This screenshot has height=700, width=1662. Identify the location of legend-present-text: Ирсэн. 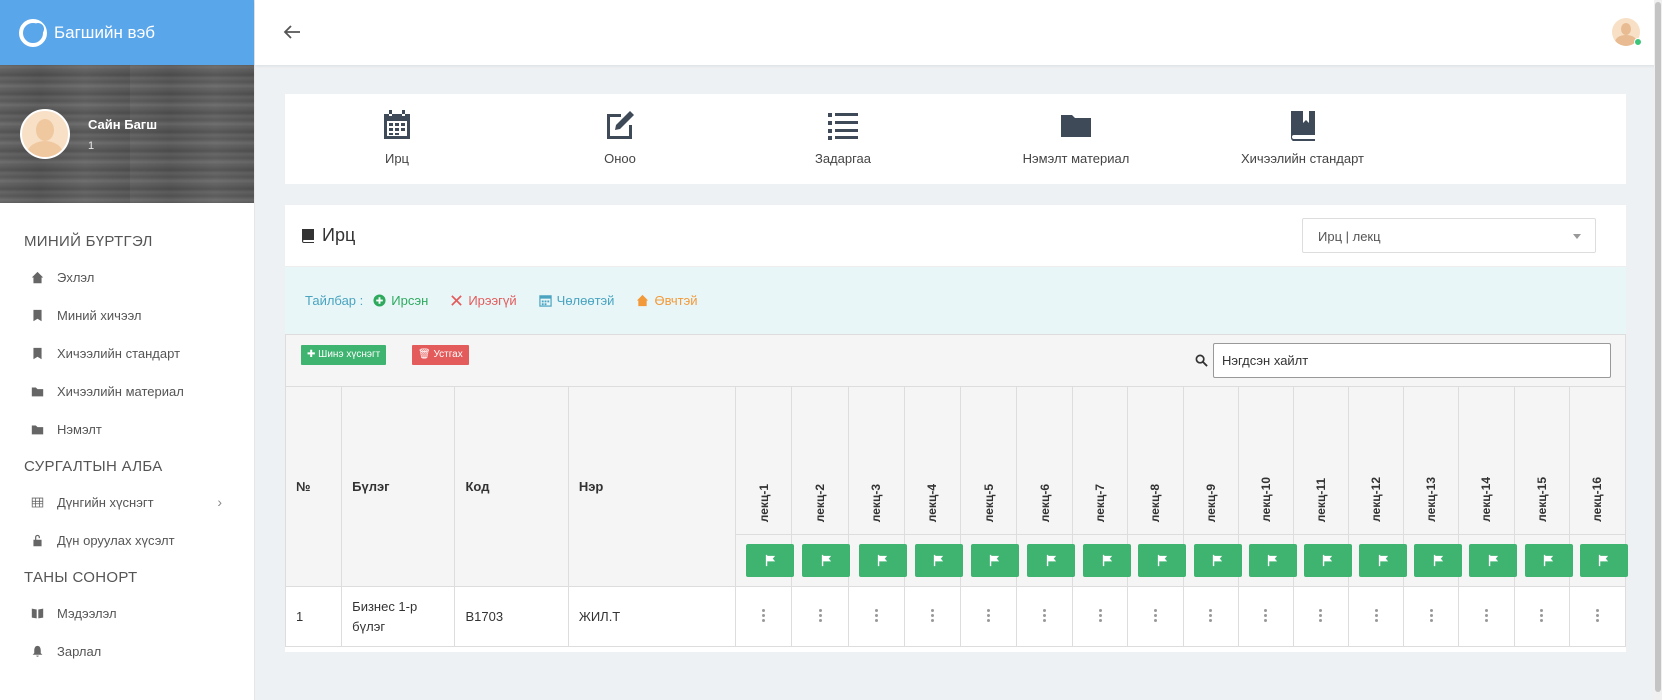
(410, 300).